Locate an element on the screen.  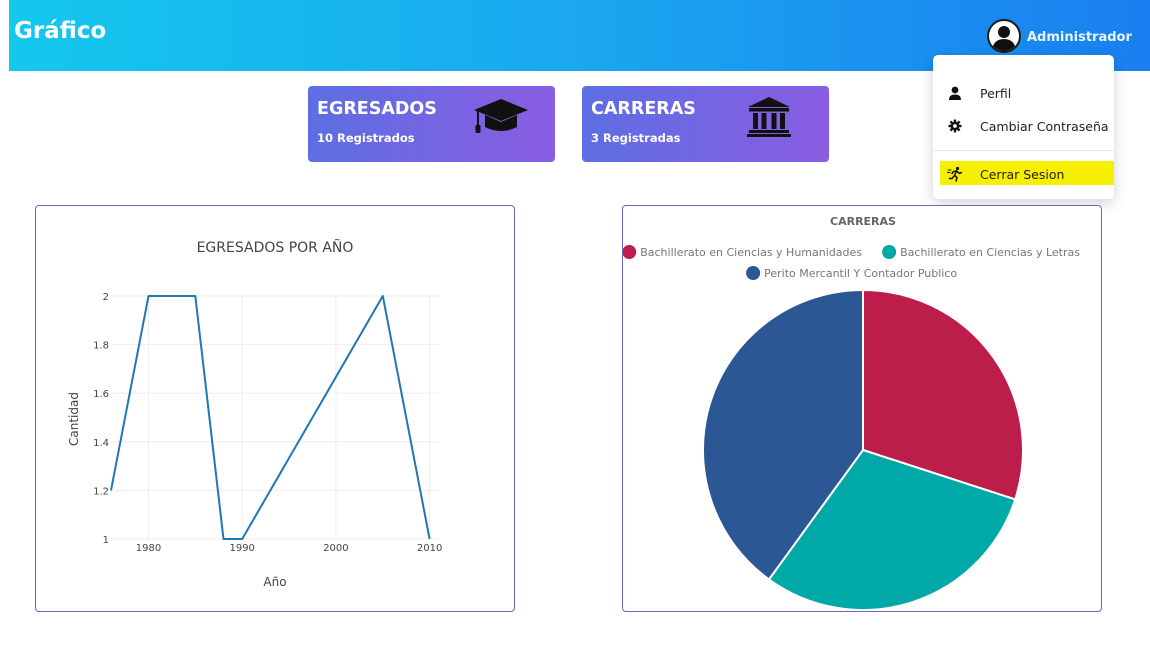
graduation-cap-icon is located at coordinates (501, 118).